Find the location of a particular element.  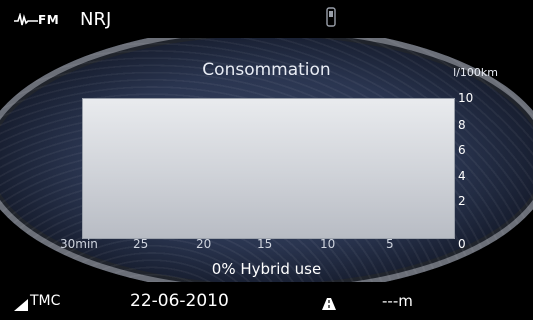

y-tick-label: 0 is located at coordinates (462, 244).